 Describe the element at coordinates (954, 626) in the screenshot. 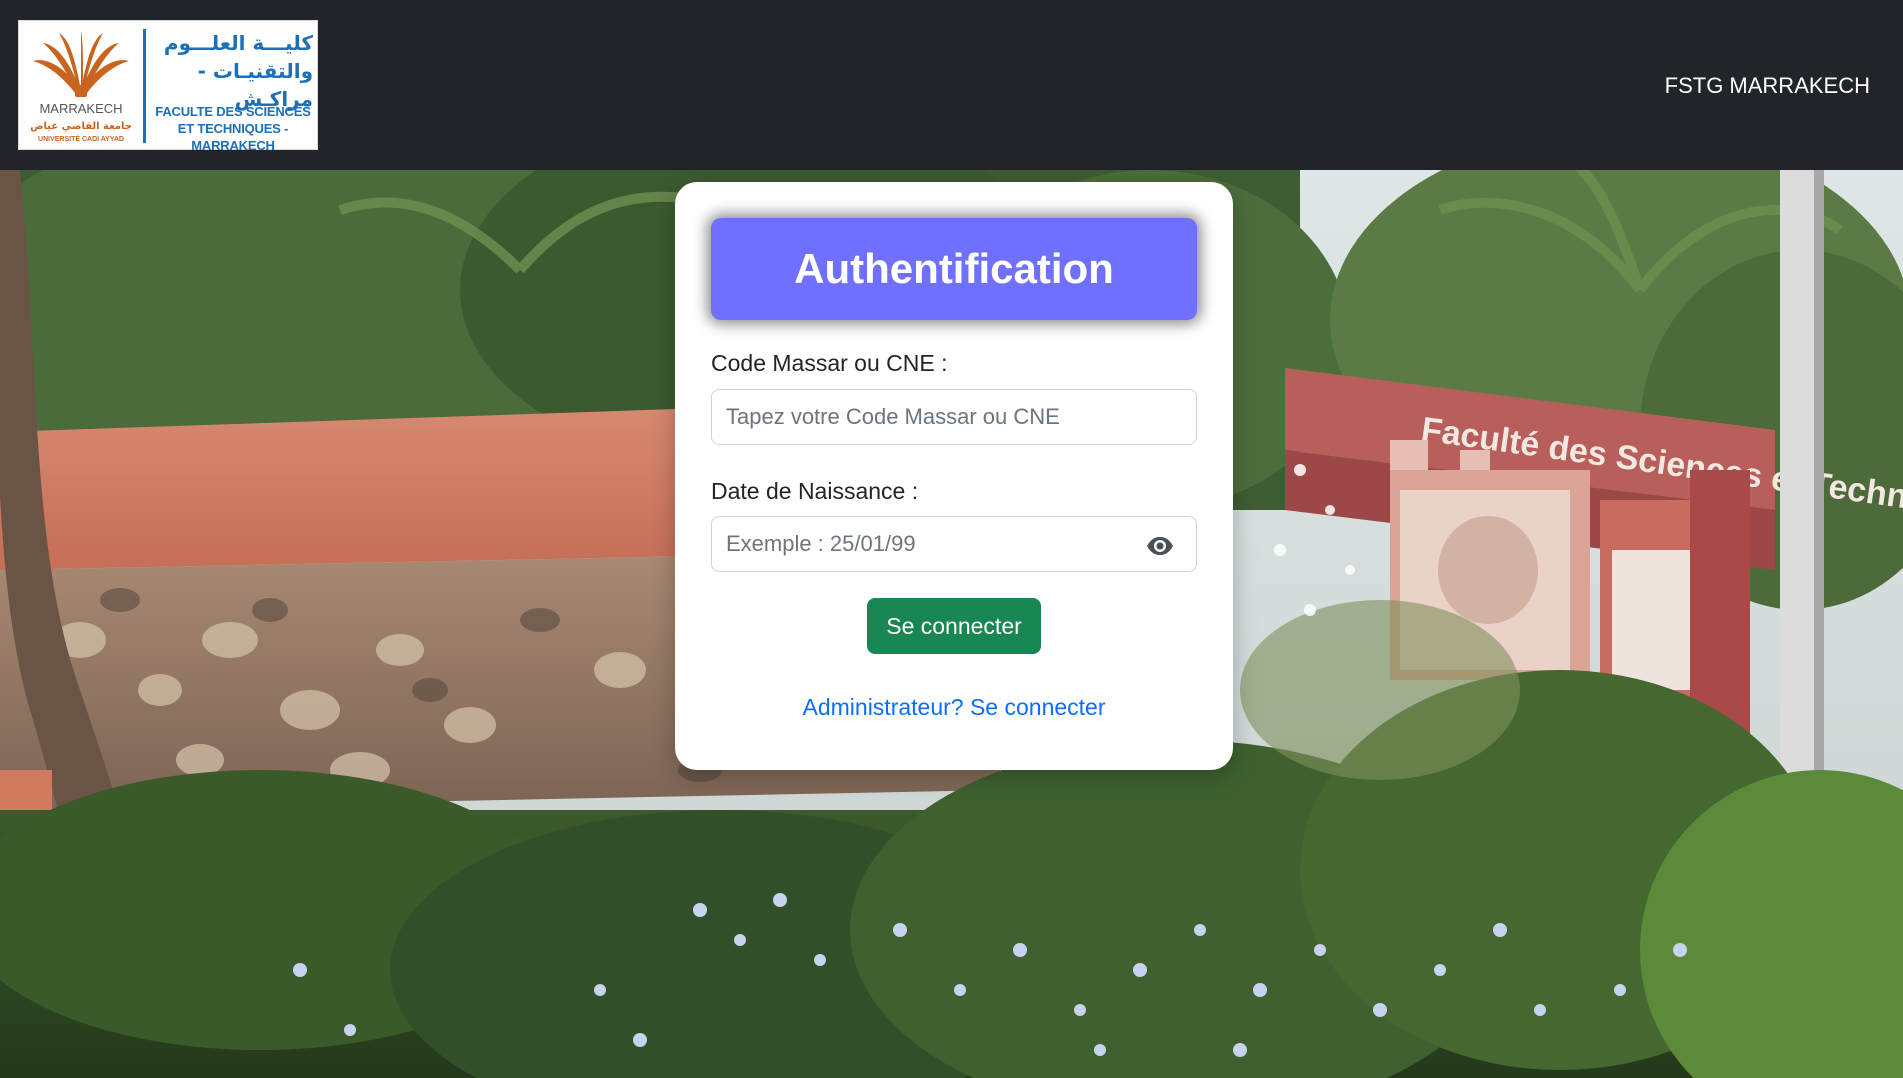

I see `submit-button: Se connecter` at that location.